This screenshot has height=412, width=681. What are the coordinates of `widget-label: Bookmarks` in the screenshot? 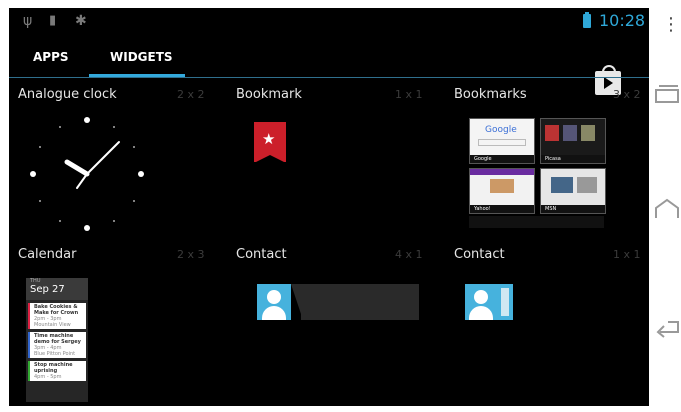 It's located at (490, 94).